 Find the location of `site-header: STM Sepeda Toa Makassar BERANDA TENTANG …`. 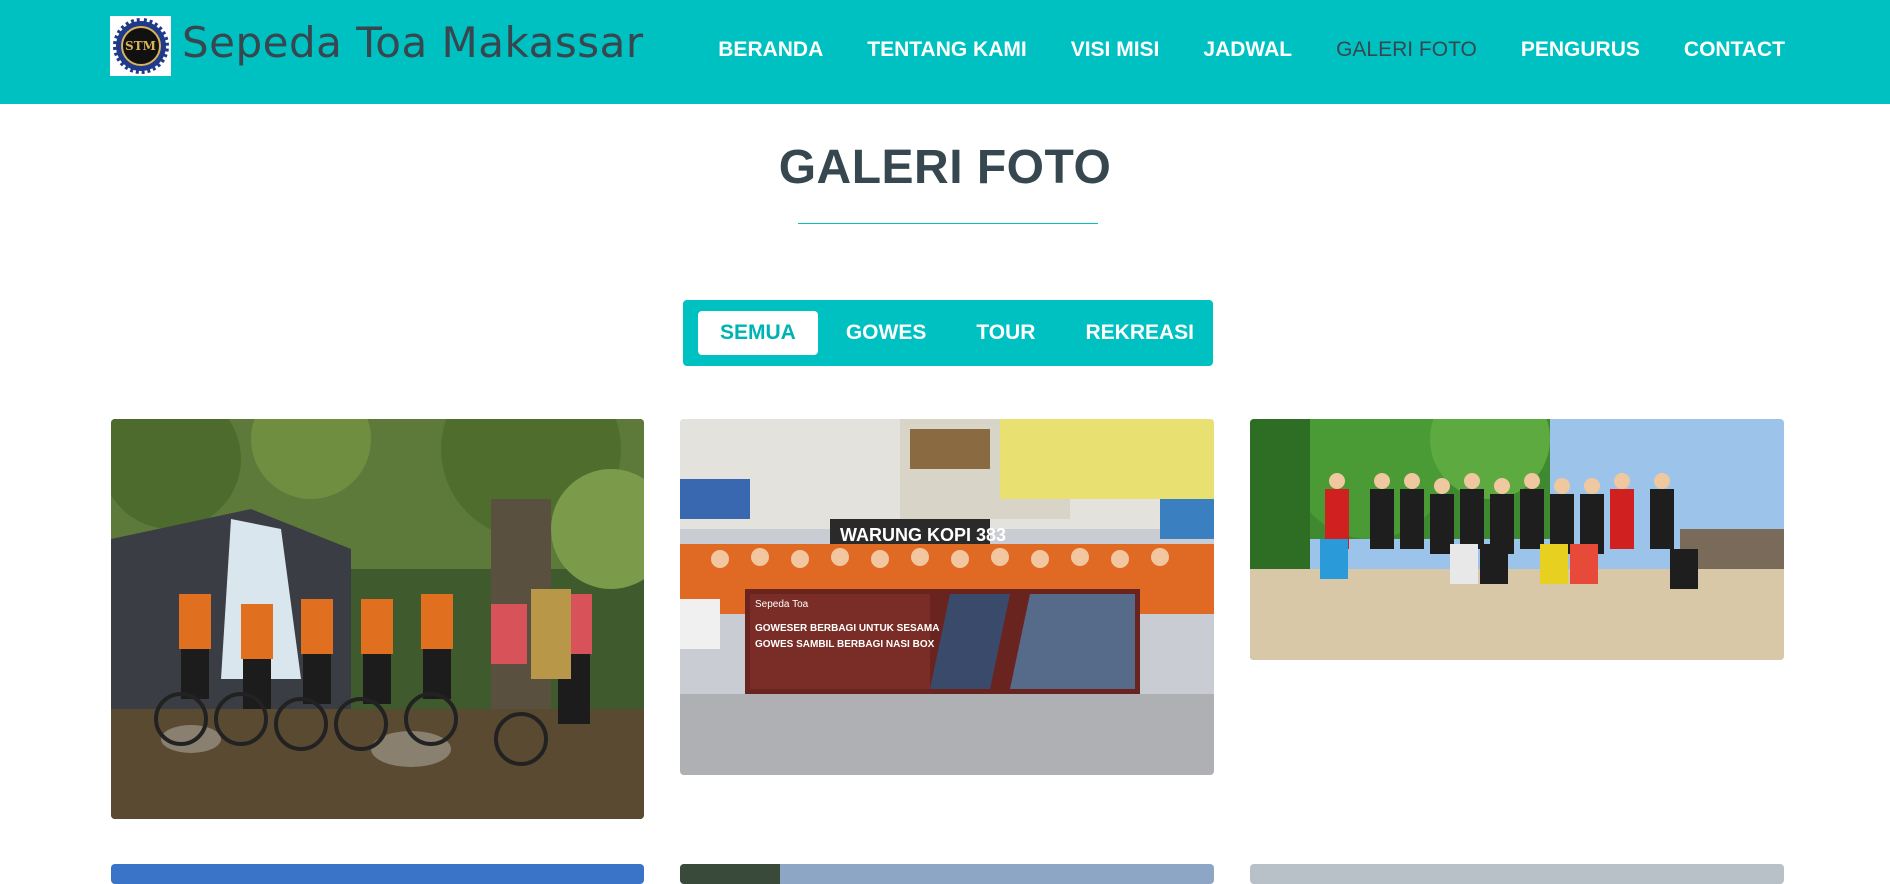

site-header: STM Sepeda Toa Makassar BERANDA TENTANG … is located at coordinates (945, 52).